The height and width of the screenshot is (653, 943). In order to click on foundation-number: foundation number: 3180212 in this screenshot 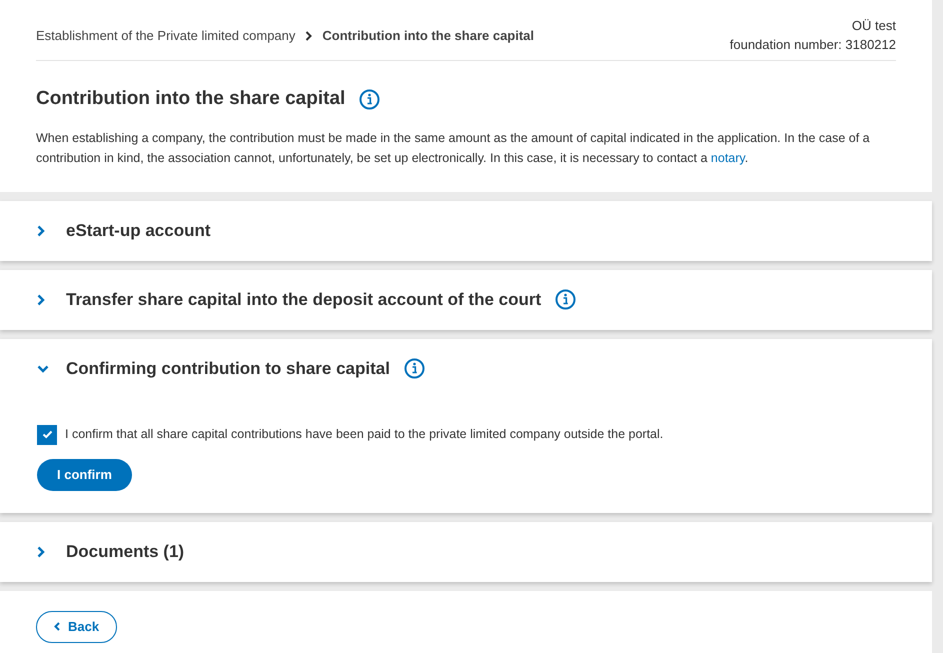, I will do `click(813, 45)`.